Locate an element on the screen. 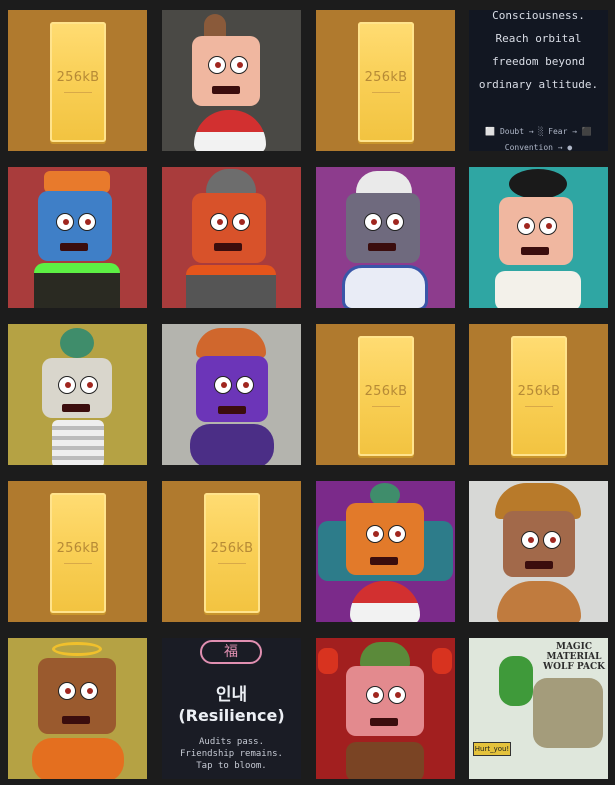  legend-line: ⬜ Doubt → ░ Fear → ⬛ is located at coordinates (538, 131).